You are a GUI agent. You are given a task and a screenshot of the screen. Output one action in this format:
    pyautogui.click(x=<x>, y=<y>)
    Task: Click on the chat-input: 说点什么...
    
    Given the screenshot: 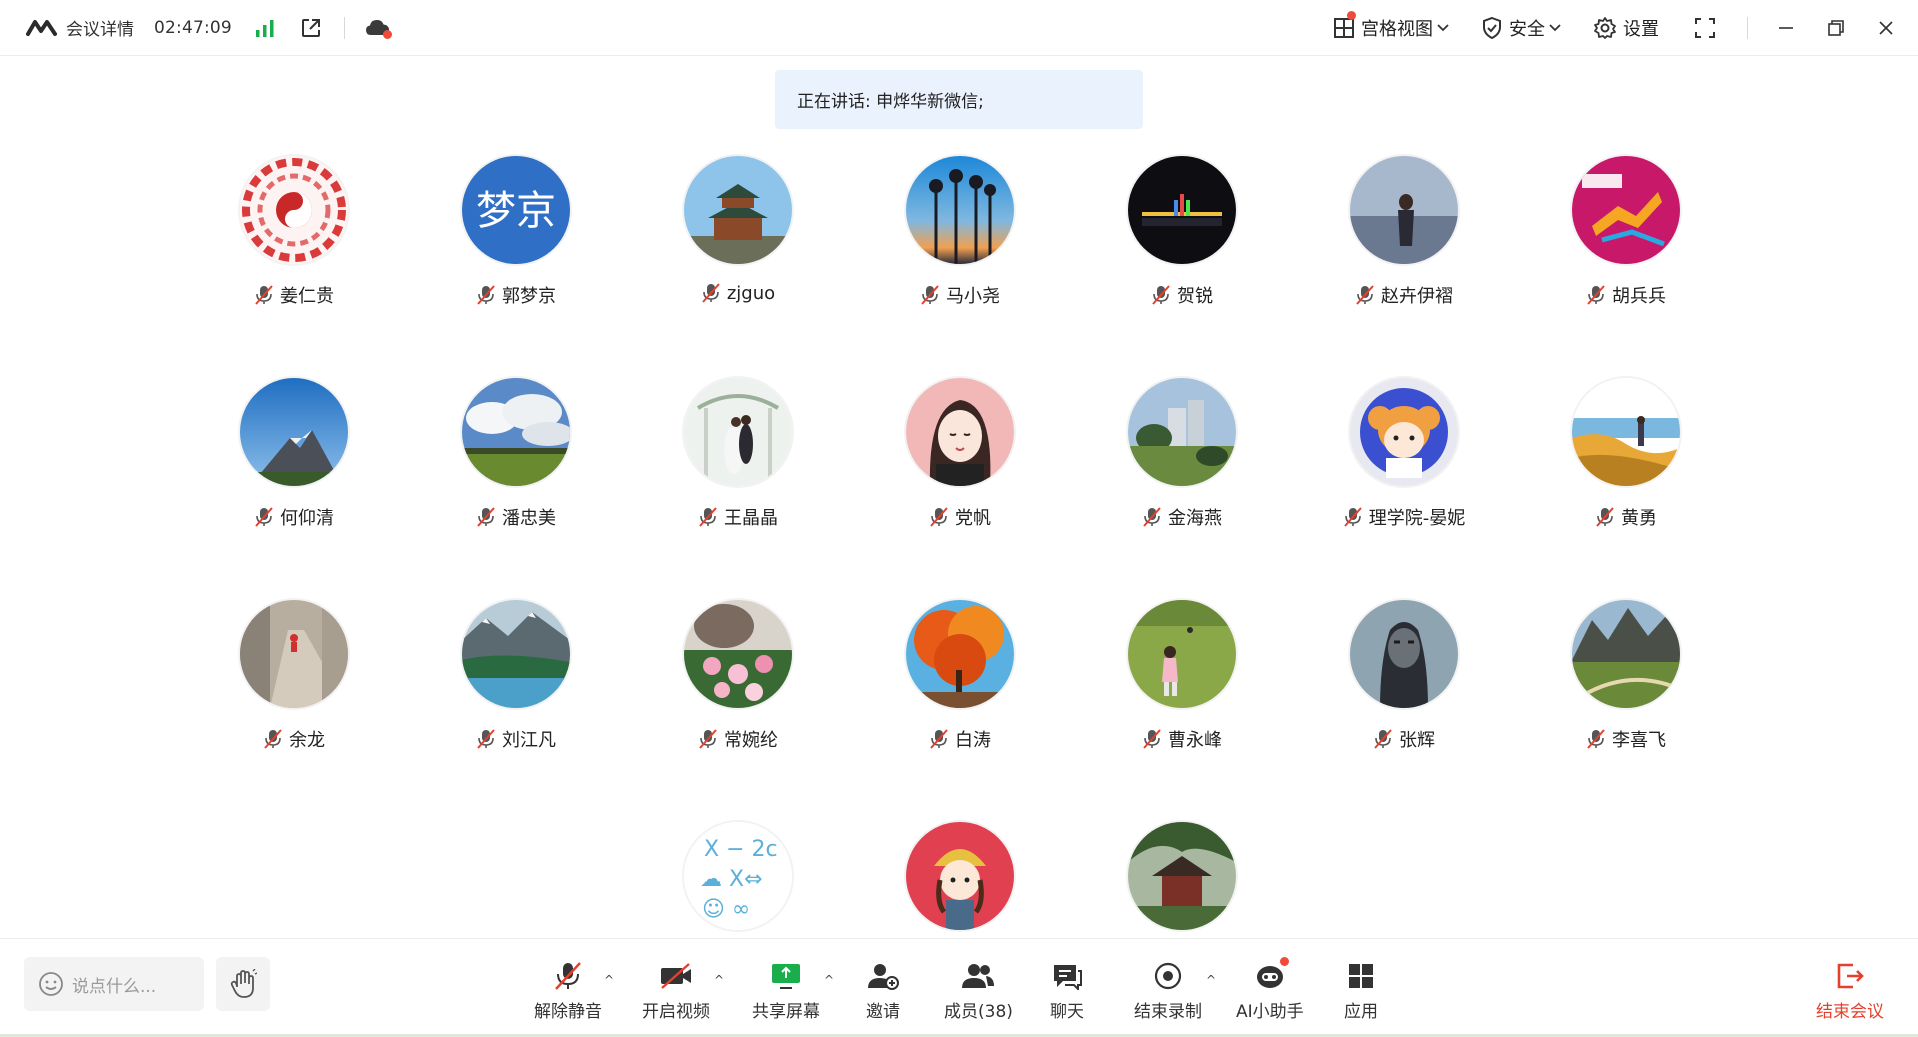 What is the action you would take?
    pyautogui.click(x=114, y=984)
    